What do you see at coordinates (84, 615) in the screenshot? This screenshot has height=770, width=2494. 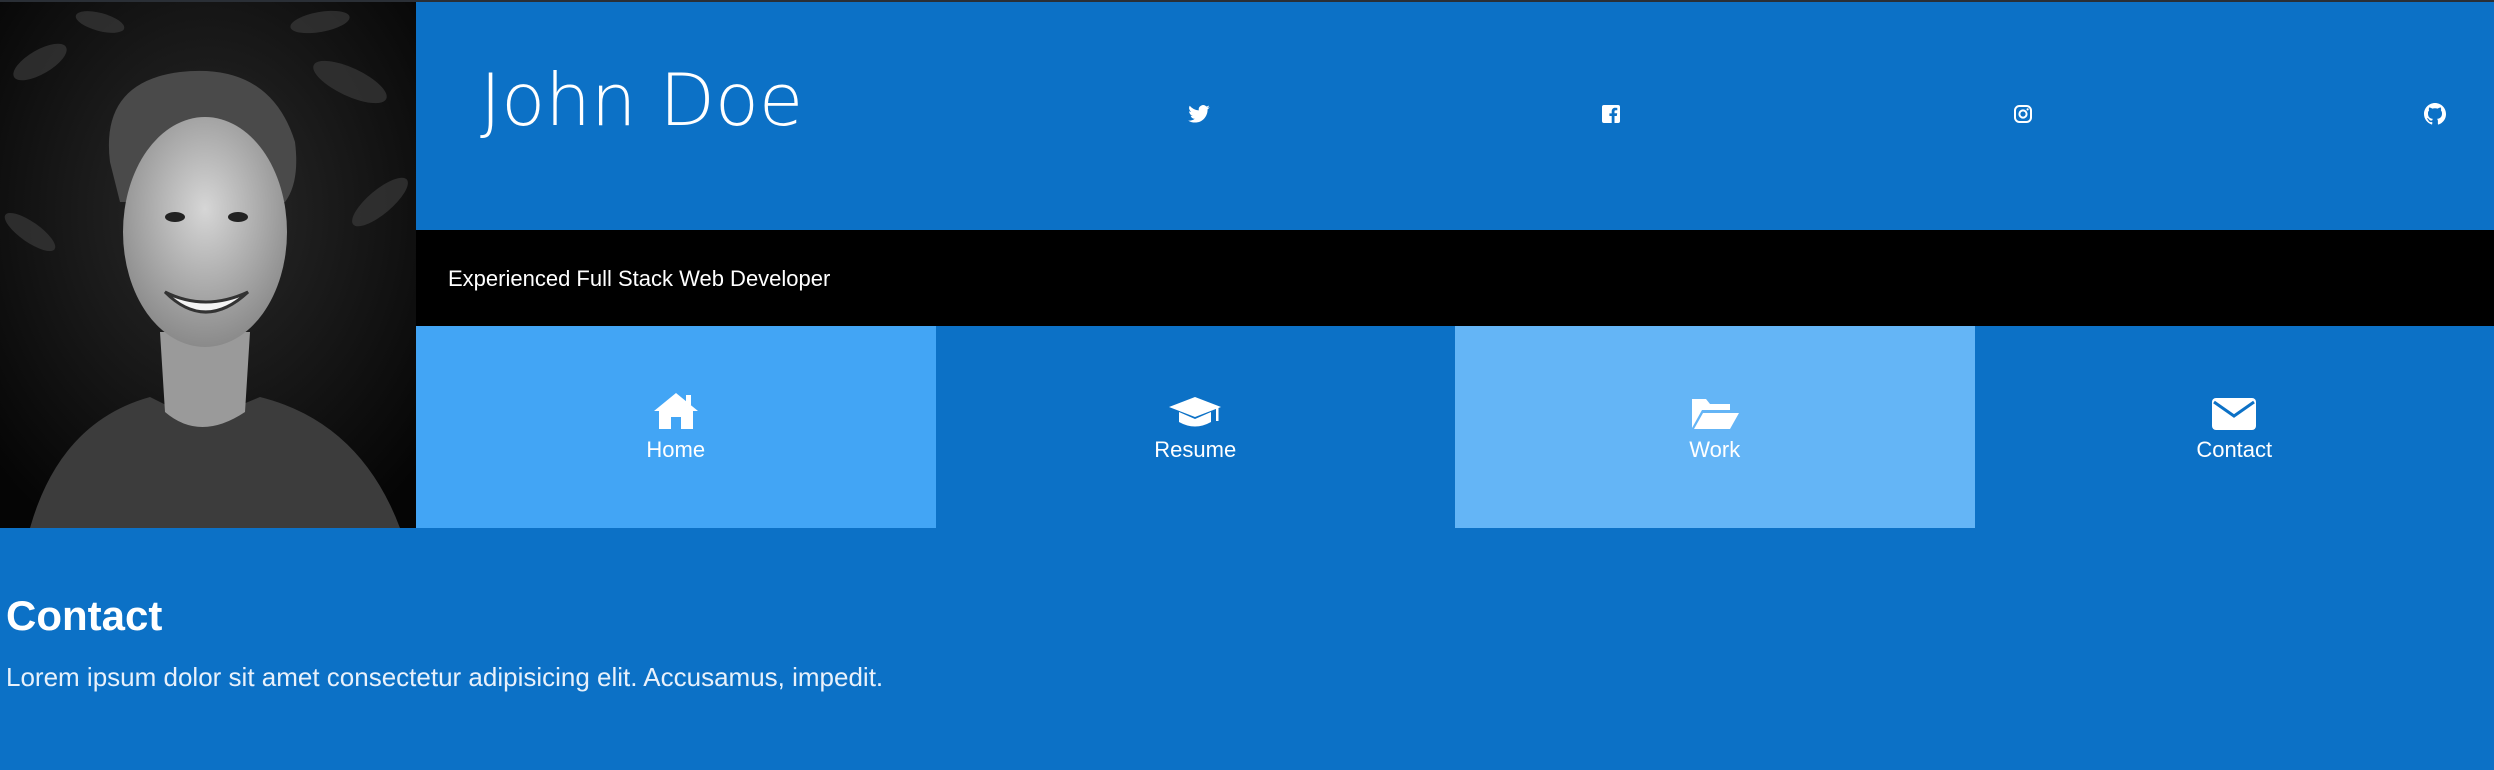 I see `section-title: Contact` at bounding box center [84, 615].